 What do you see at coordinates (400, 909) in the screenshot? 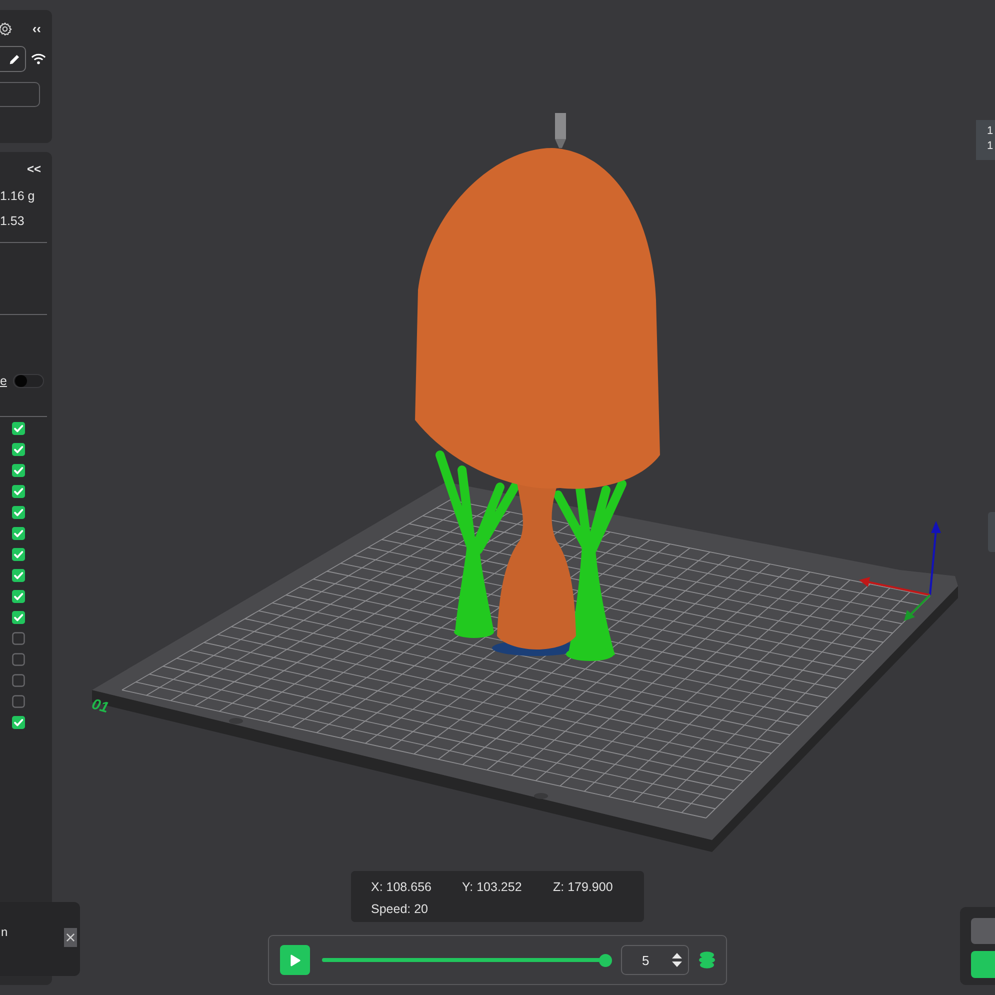
I see `speed-value: Speed: 20` at bounding box center [400, 909].